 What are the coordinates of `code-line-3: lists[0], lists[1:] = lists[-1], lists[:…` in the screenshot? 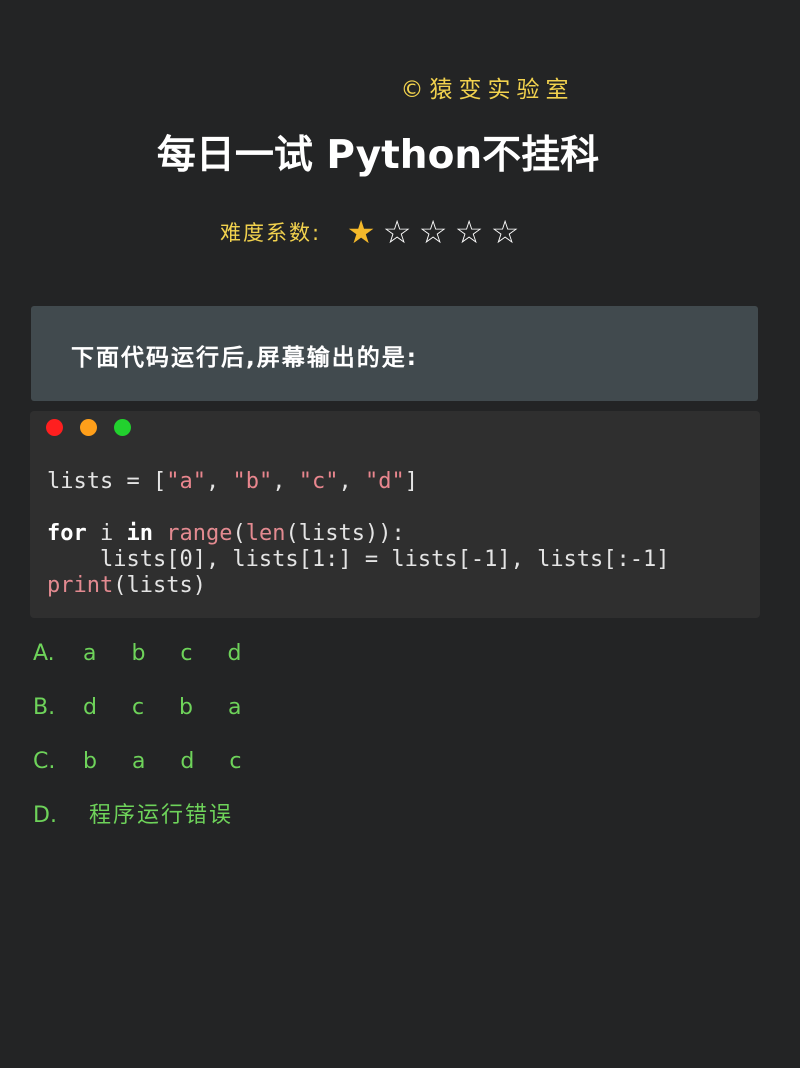 It's located at (358, 559).